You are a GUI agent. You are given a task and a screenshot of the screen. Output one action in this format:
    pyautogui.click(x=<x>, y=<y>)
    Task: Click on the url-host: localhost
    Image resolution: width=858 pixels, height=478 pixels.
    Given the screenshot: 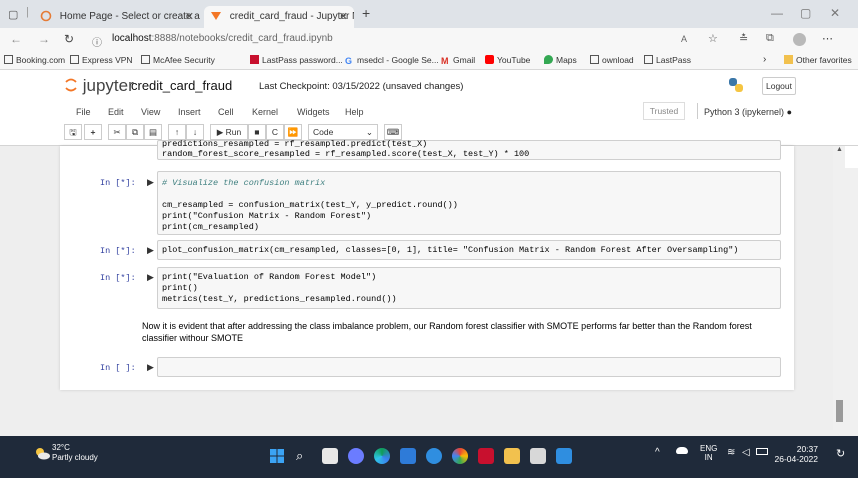 What is the action you would take?
    pyautogui.click(x=132, y=38)
    